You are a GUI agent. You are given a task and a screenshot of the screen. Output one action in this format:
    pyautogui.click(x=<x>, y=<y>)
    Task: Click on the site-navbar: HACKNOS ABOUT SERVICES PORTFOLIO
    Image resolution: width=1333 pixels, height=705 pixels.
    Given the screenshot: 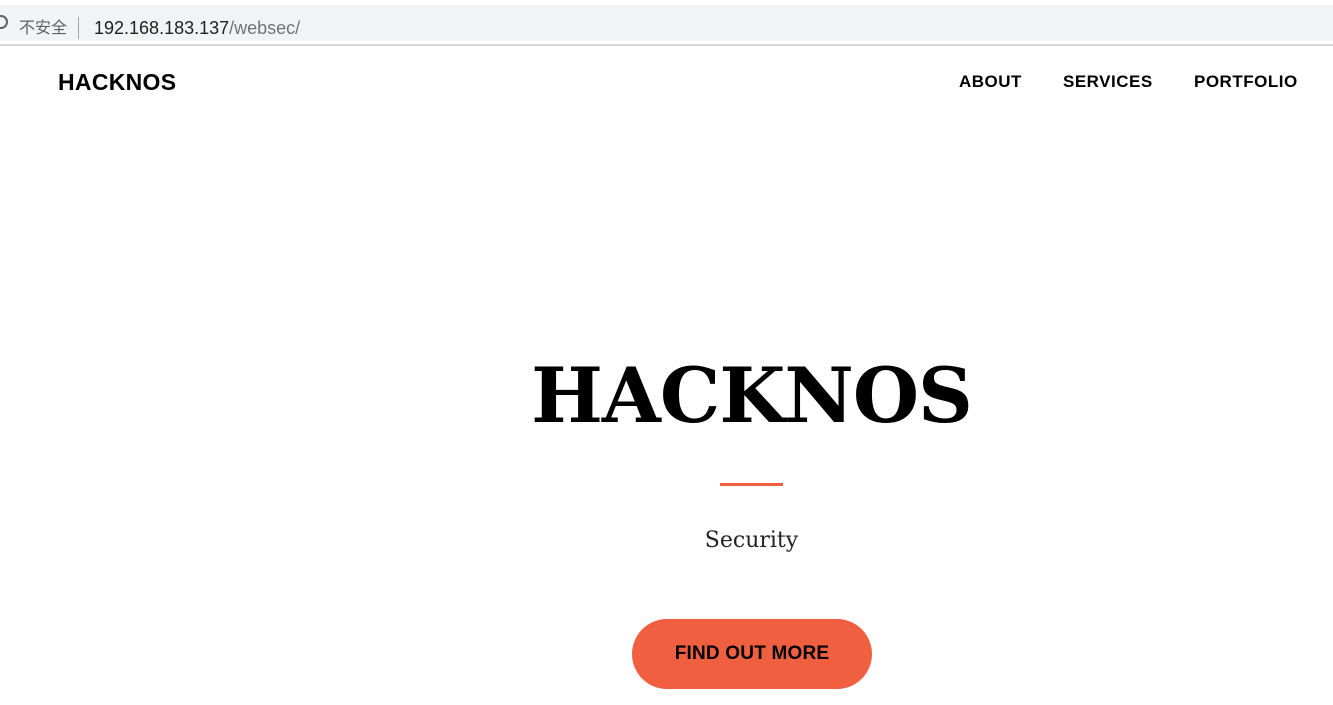 What is the action you would take?
    pyautogui.click(x=666, y=82)
    